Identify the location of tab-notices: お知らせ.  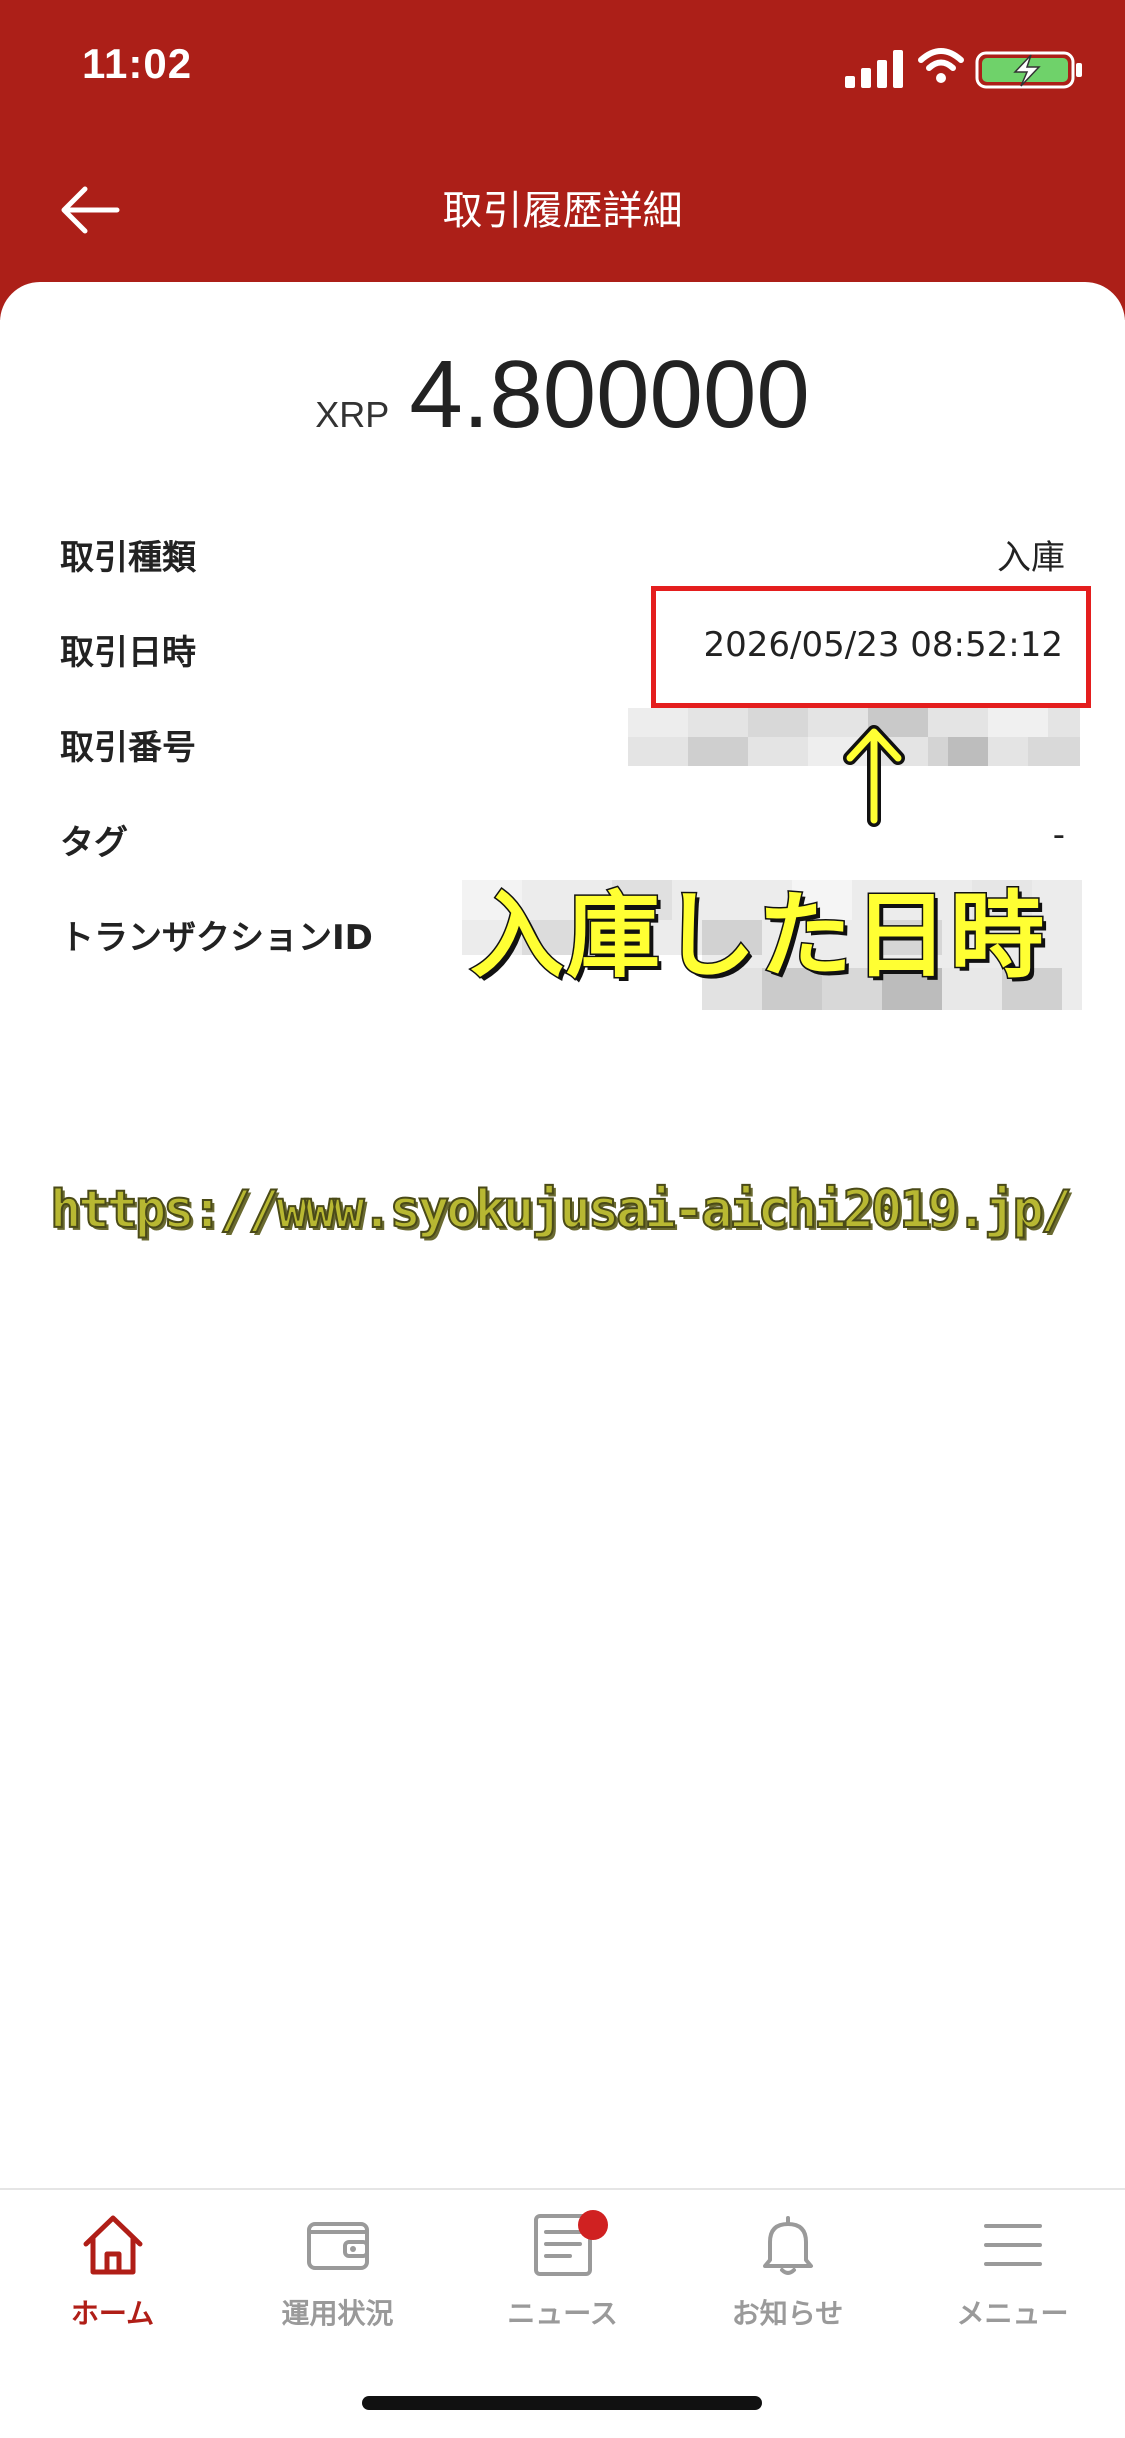
(787, 2275).